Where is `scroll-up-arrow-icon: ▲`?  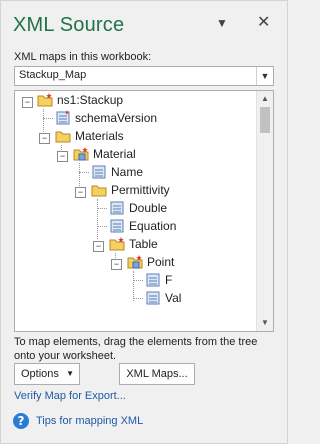 scroll-up-arrow-icon: ▲ is located at coordinates (265, 99).